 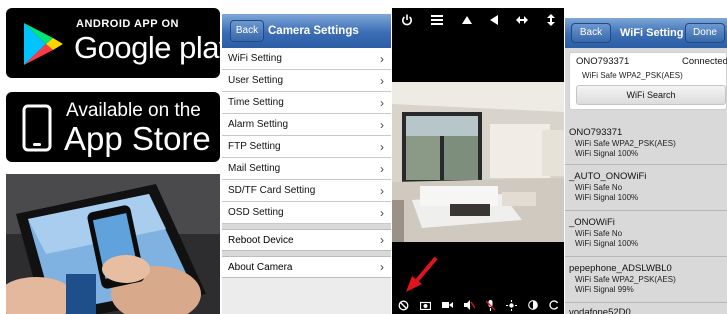 I want to click on annotation-arrow, so click(x=422, y=274).